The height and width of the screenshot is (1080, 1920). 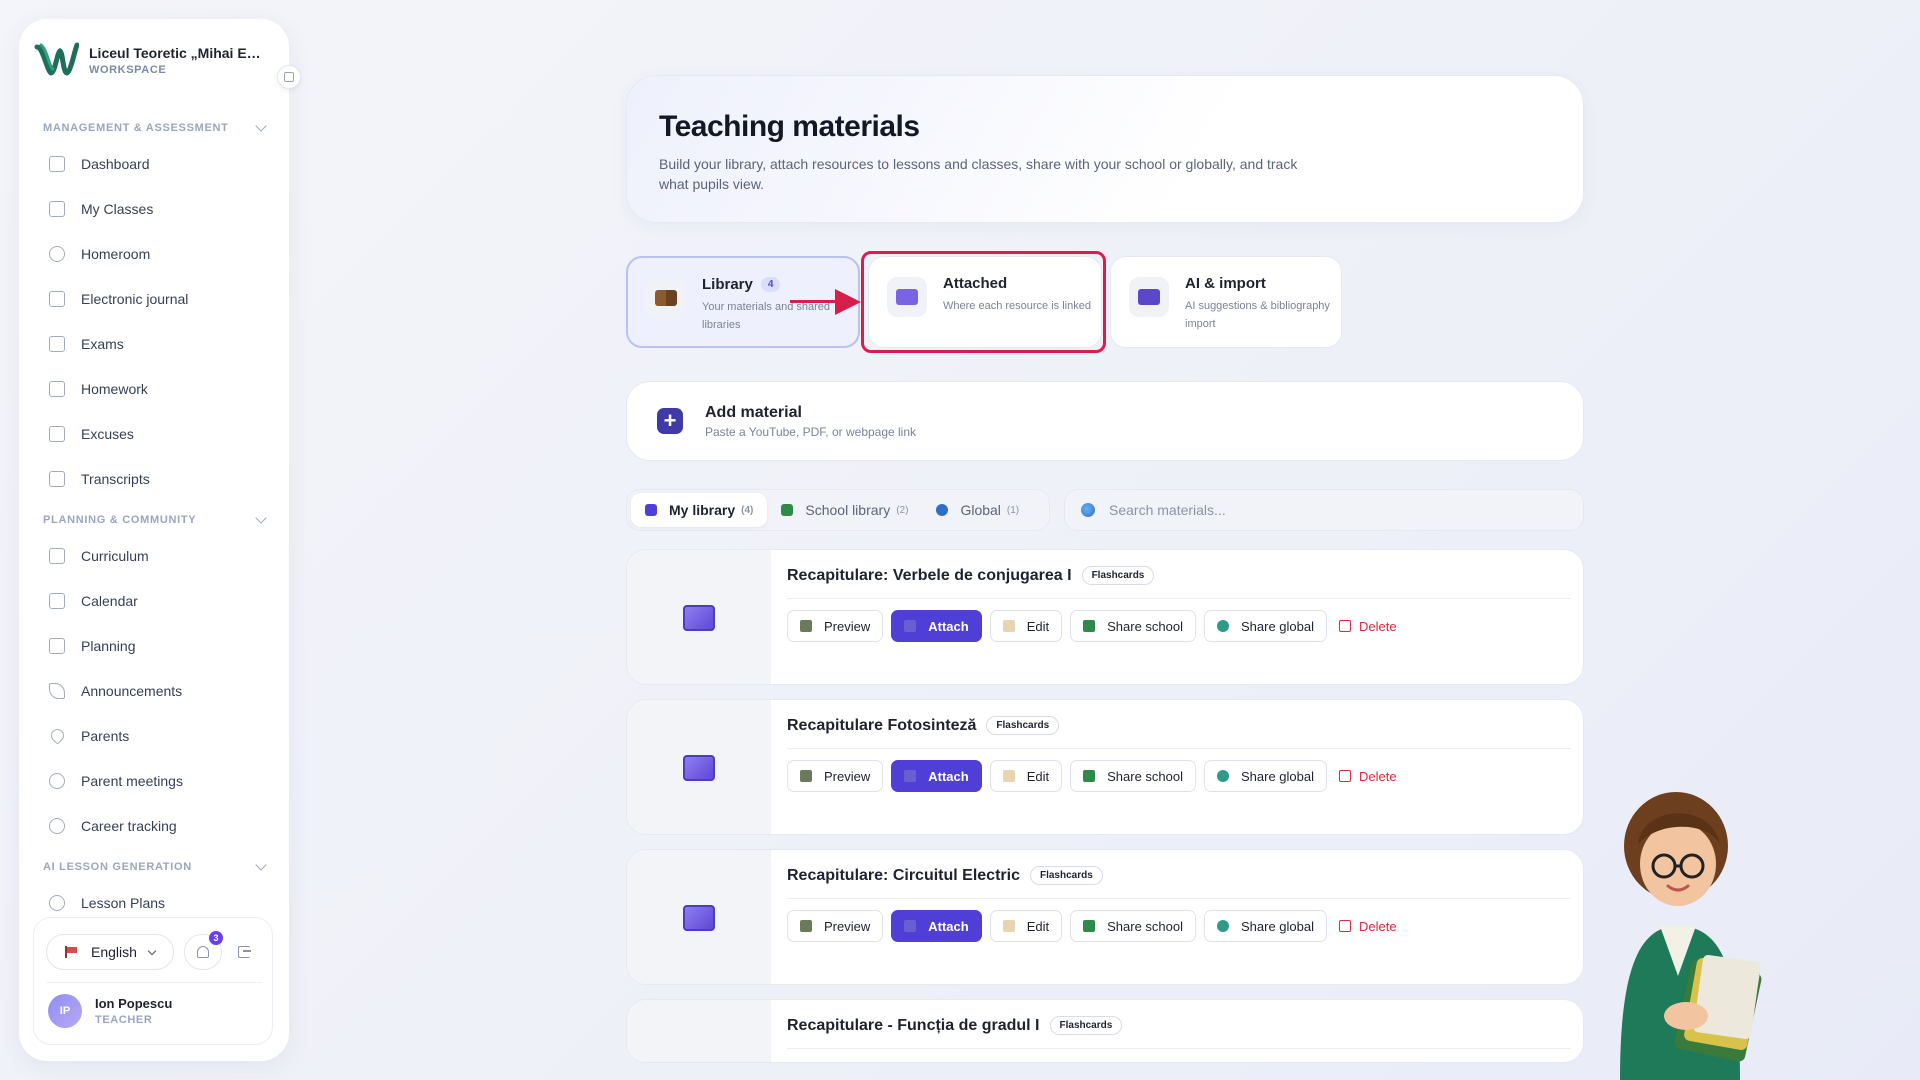 I want to click on book-icon, so click(x=666, y=298).